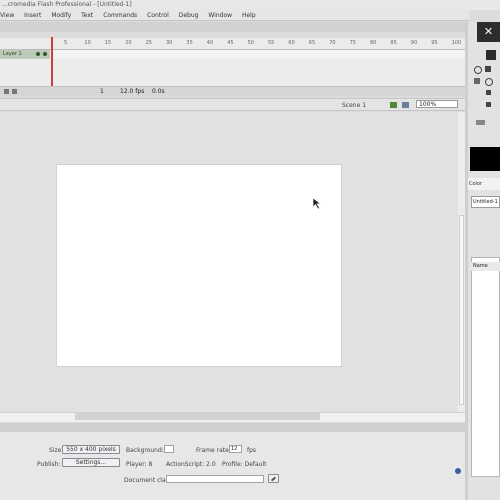 The width and height of the screenshot is (500, 500). Describe the element at coordinates (197, 416) in the screenshot. I see `horizontal-scroll-thumb` at that location.